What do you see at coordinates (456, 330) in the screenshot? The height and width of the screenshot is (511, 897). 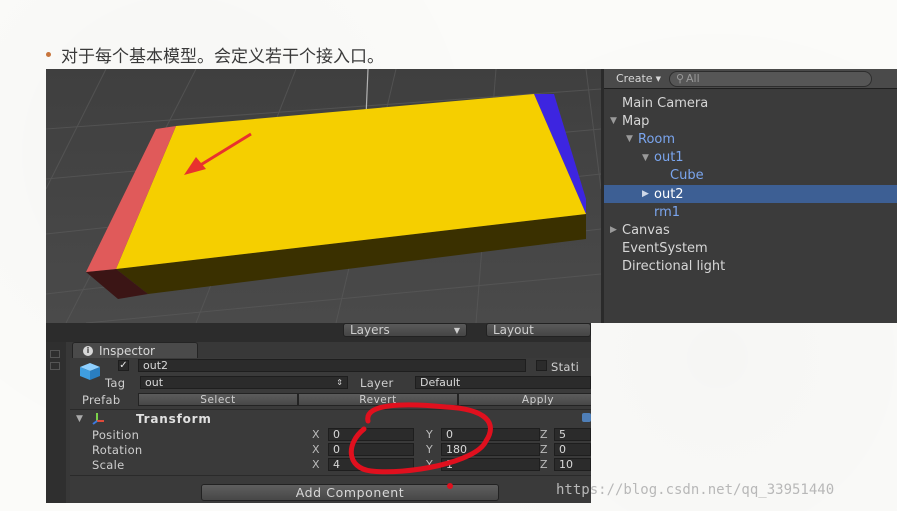 I see `caret-down-icon: ▼` at bounding box center [456, 330].